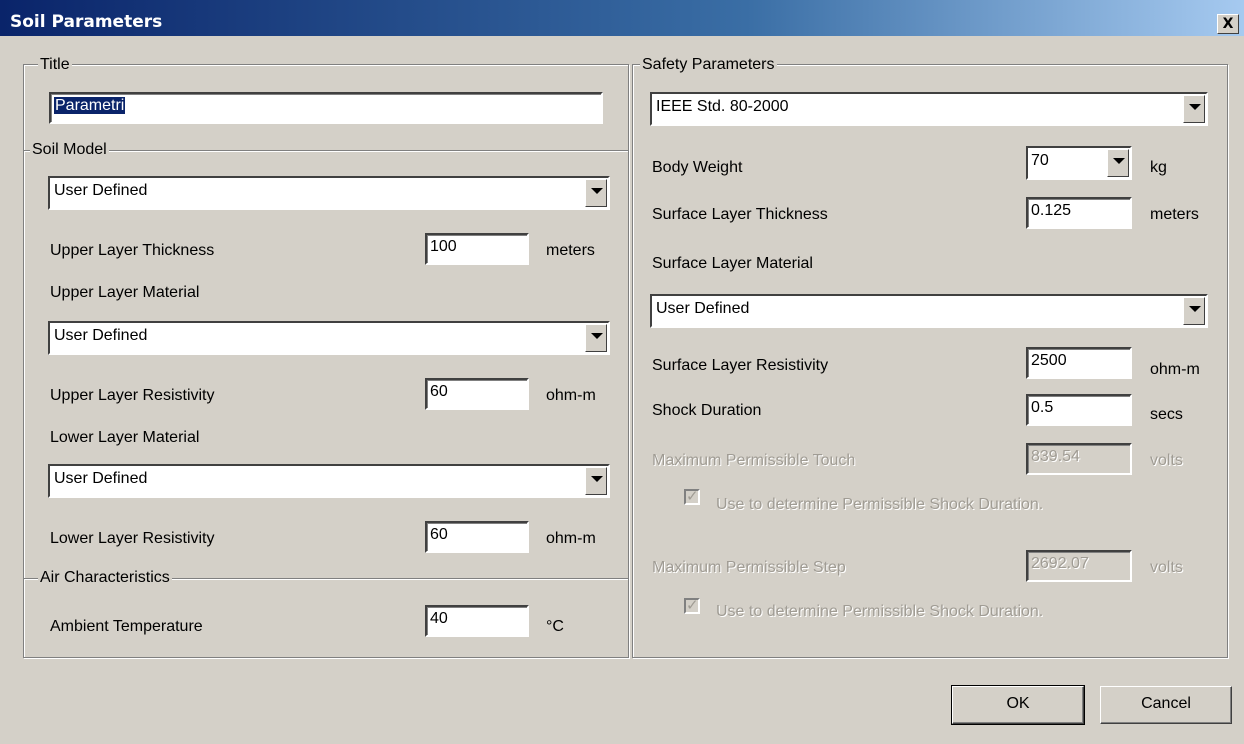  I want to click on shock-duration-input: 0.5, so click(1079, 410).